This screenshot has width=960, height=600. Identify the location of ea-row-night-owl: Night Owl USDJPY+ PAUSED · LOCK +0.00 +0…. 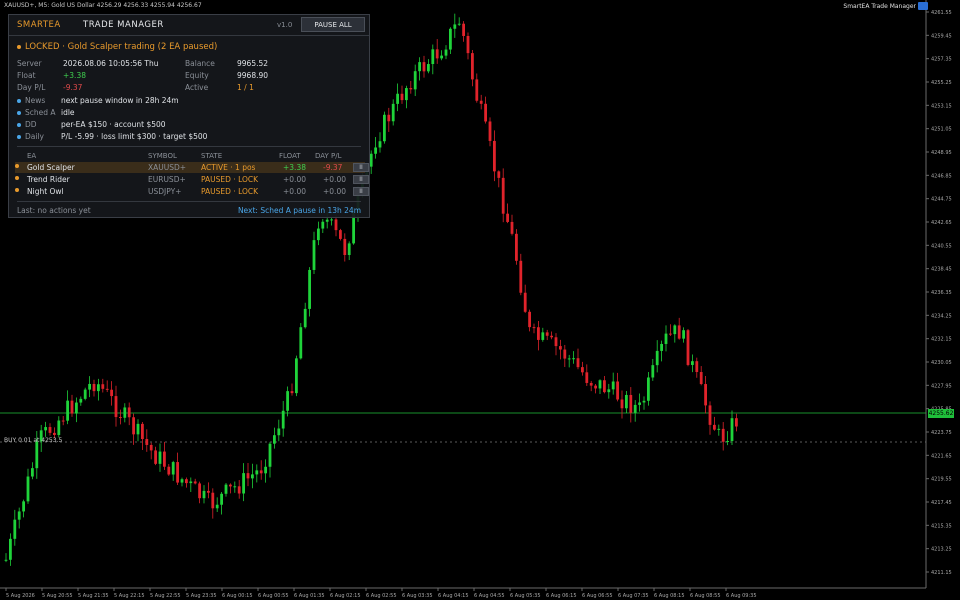
(192, 191).